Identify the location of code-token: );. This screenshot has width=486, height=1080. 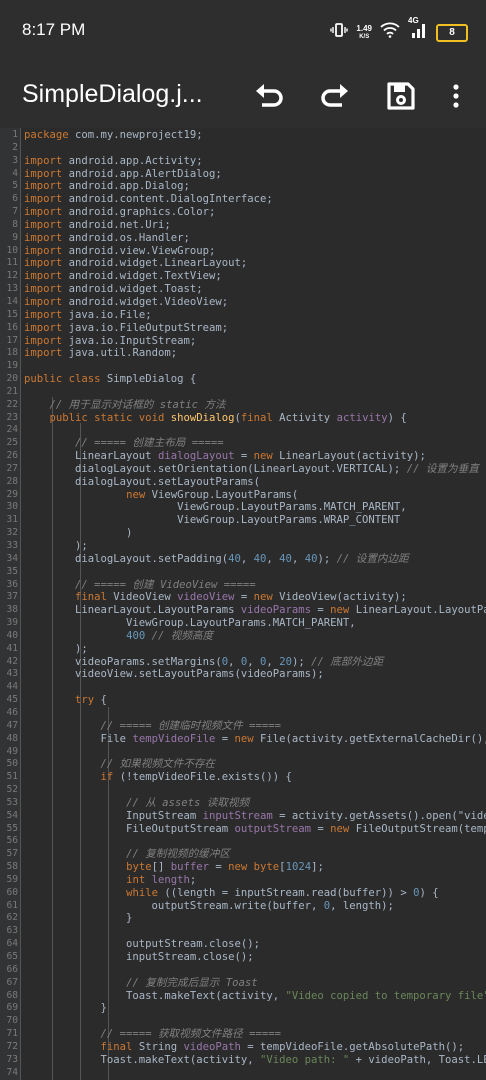
(327, 558).